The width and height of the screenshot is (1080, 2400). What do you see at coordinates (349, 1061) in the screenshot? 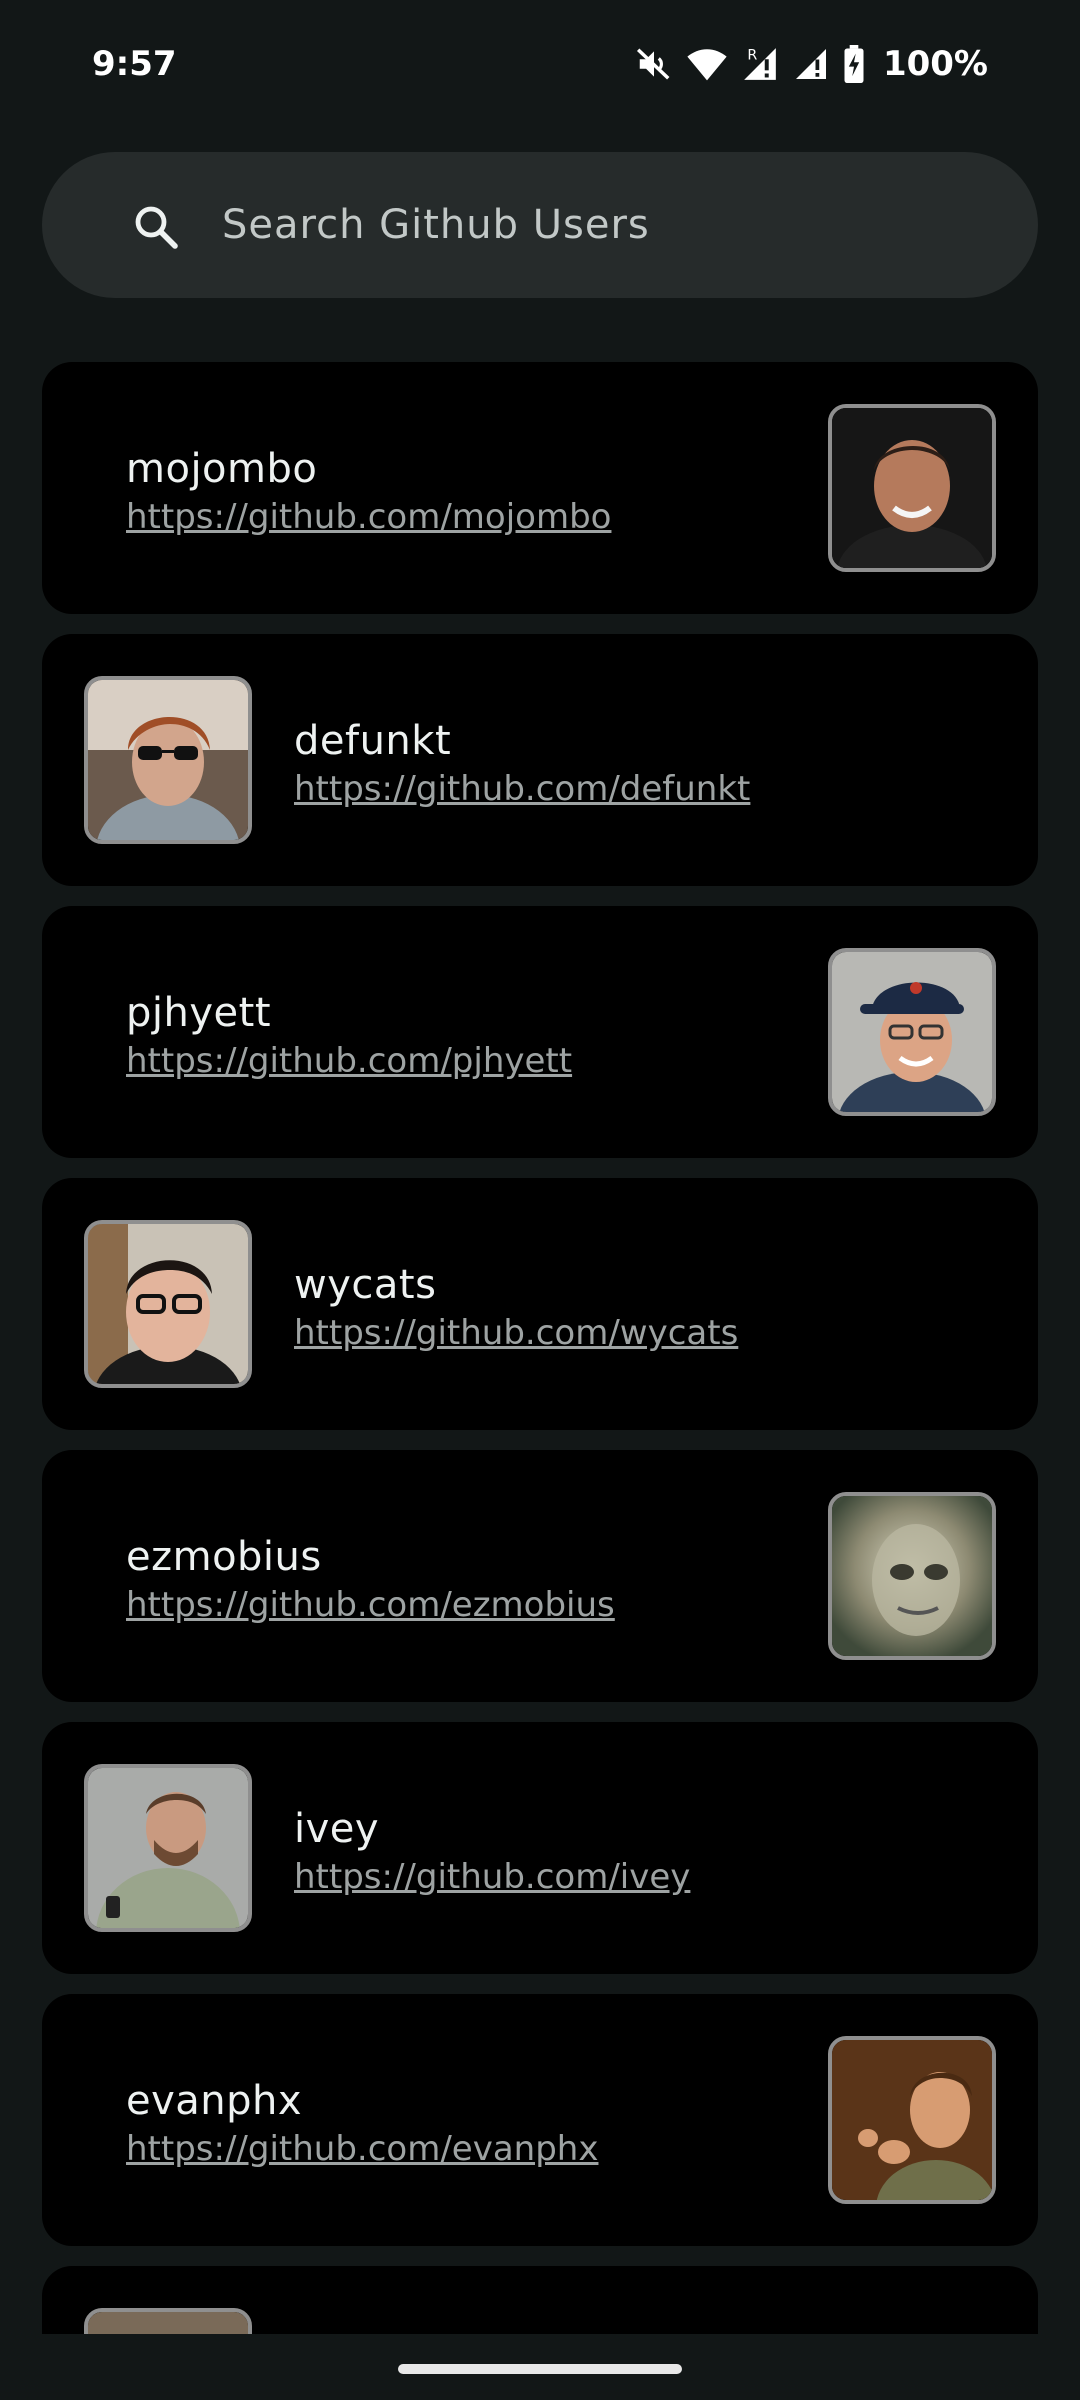
I see `user-profile-link: https://github.com/pjhyett` at bounding box center [349, 1061].